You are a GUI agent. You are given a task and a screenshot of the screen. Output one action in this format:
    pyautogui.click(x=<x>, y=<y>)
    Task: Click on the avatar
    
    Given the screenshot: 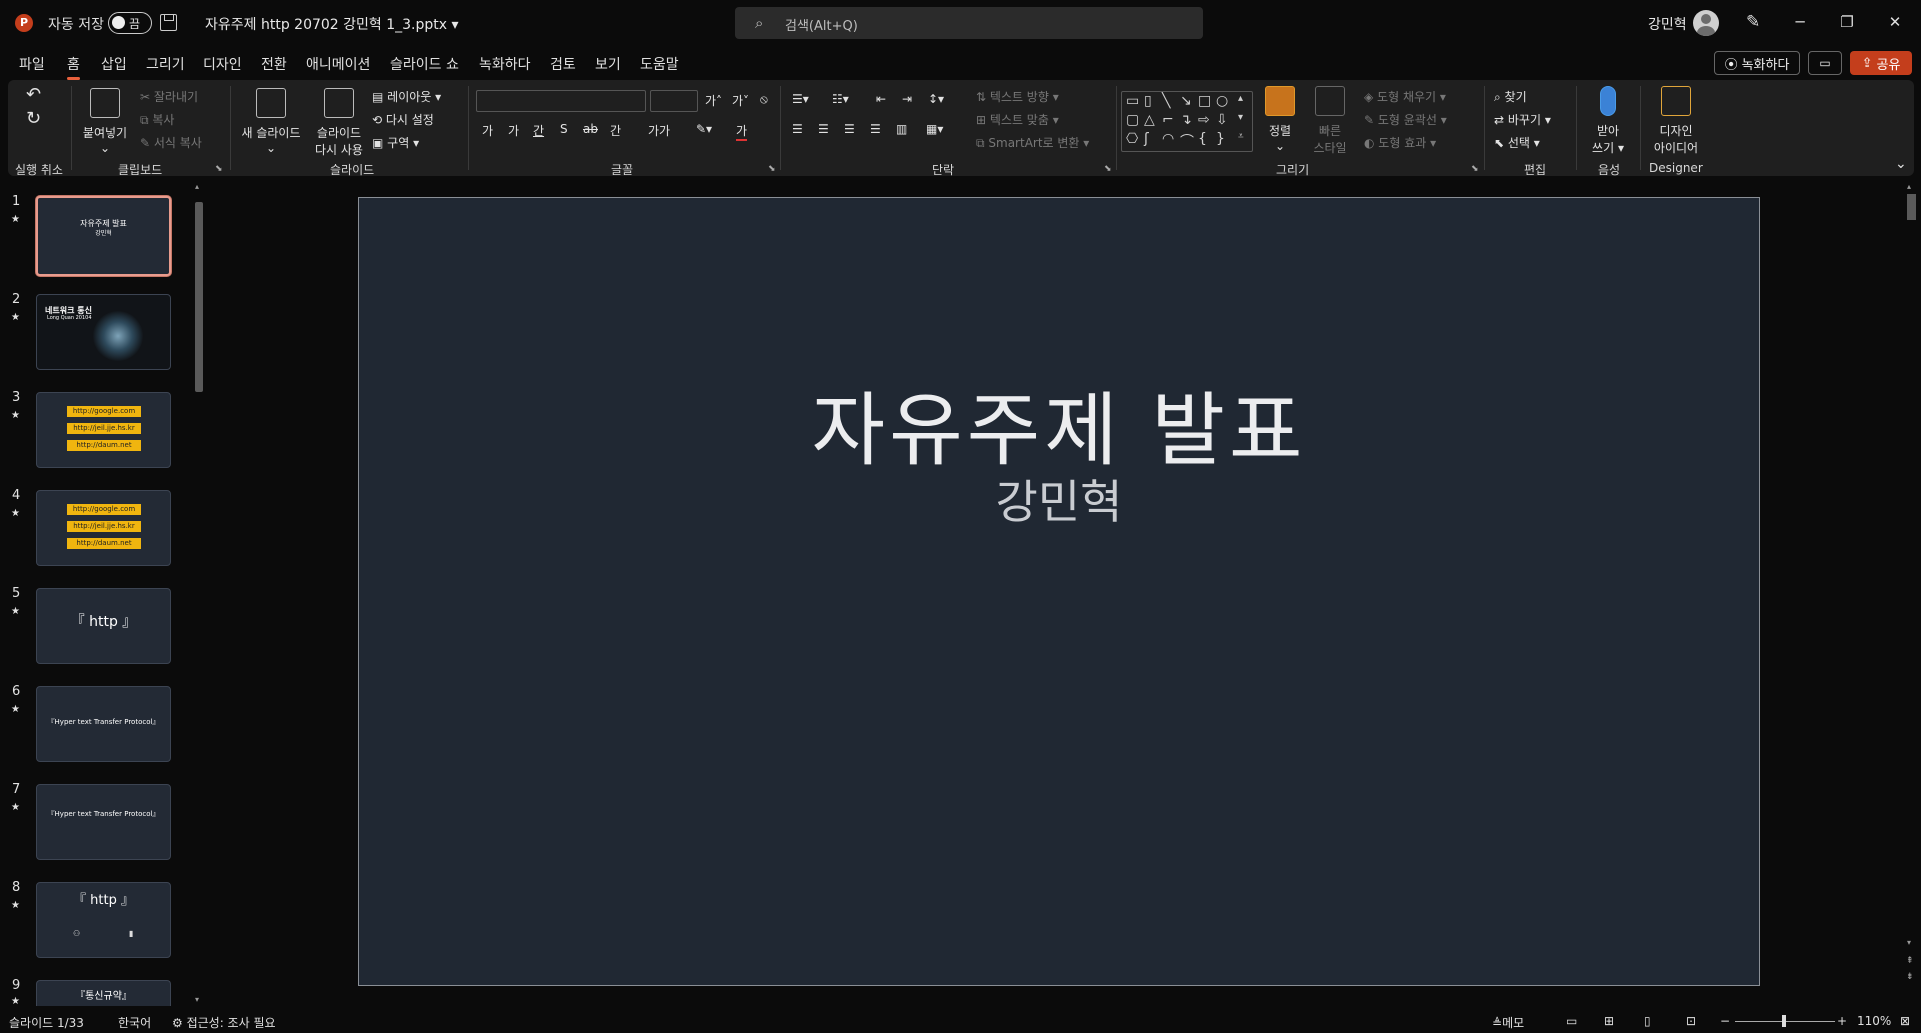 What is the action you would take?
    pyautogui.click(x=1706, y=23)
    